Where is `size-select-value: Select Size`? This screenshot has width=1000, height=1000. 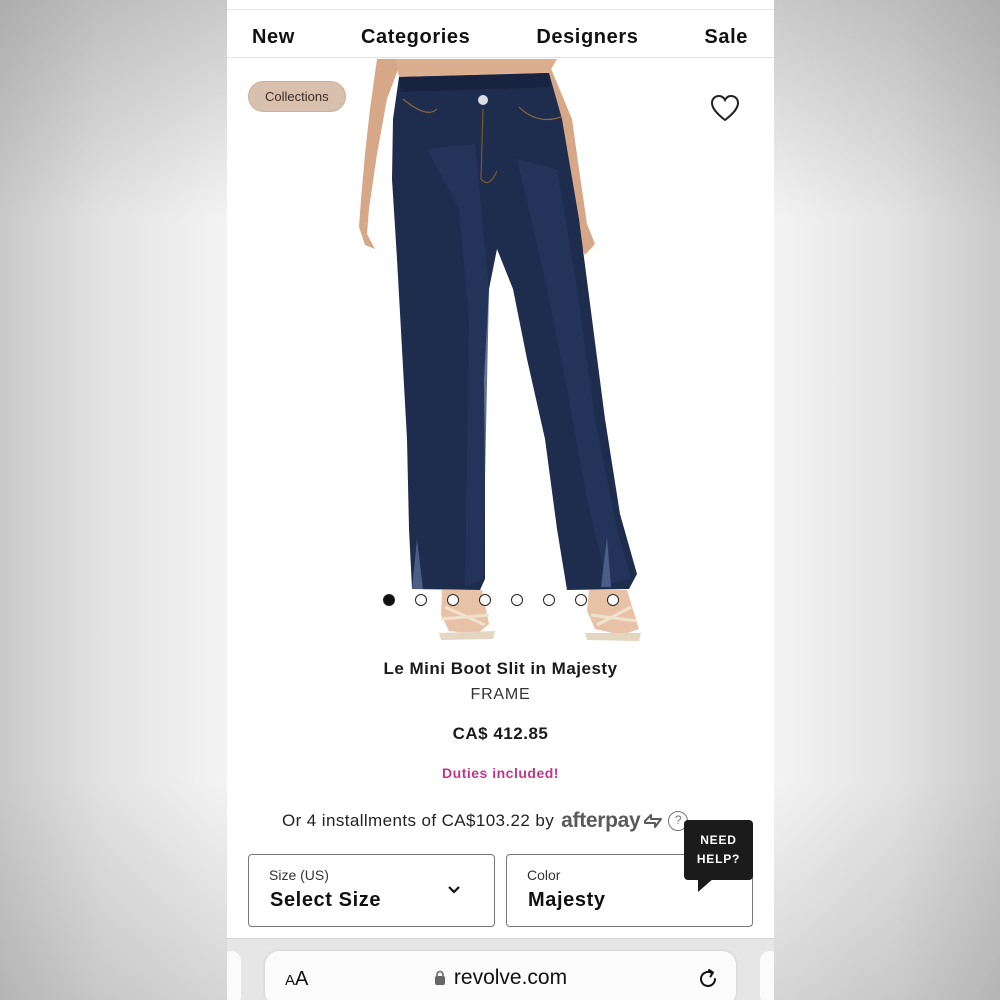
size-select-value: Select Size is located at coordinates (326, 900).